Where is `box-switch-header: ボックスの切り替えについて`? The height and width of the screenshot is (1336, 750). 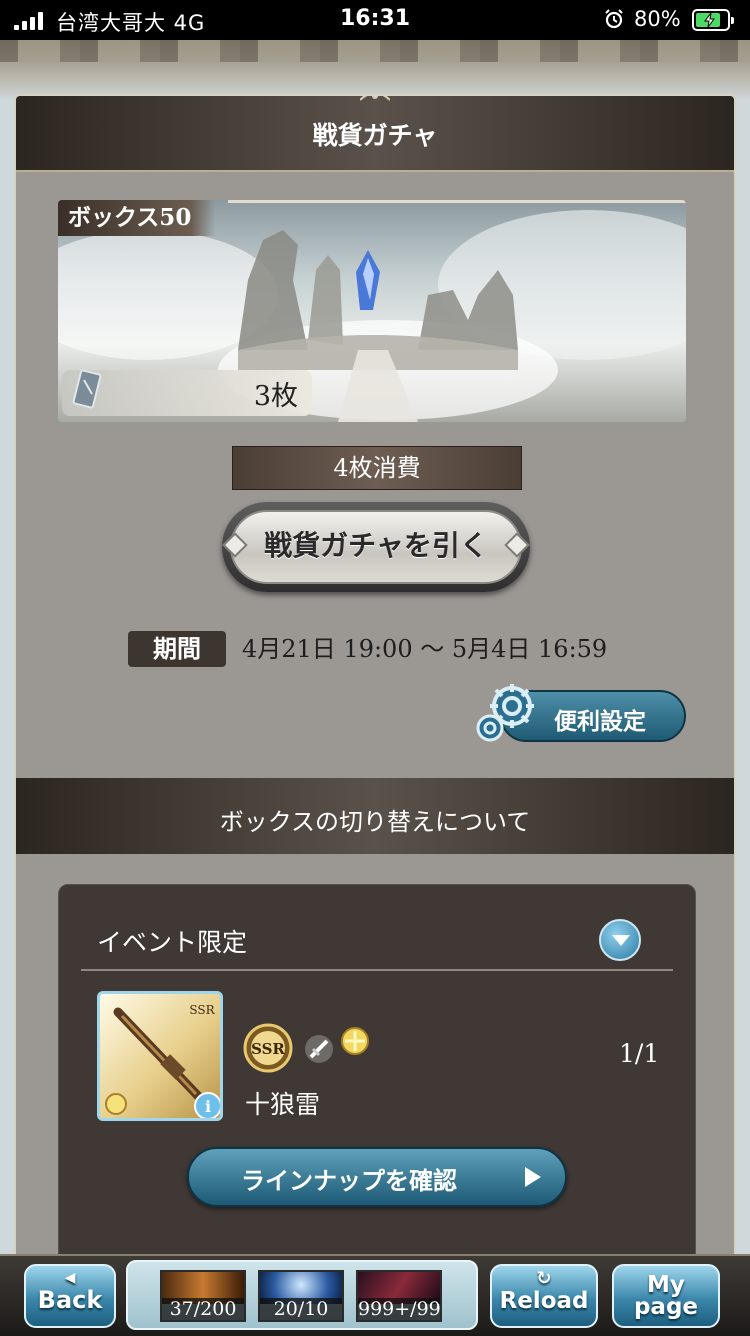
box-switch-header: ボックスの切り替えについて is located at coordinates (375, 816).